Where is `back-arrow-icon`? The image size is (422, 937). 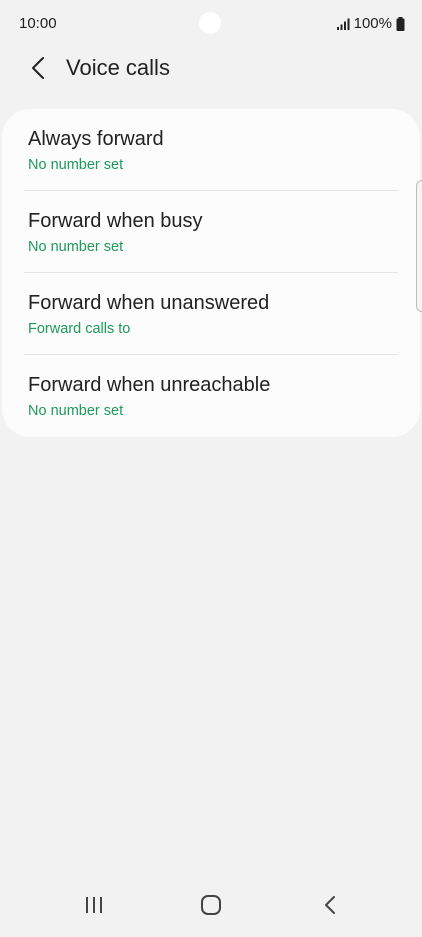 back-arrow-icon is located at coordinates (38, 70).